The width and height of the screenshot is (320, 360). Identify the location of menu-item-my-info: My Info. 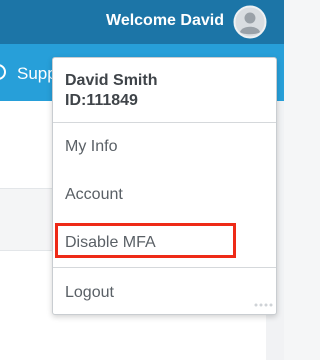
(91, 147).